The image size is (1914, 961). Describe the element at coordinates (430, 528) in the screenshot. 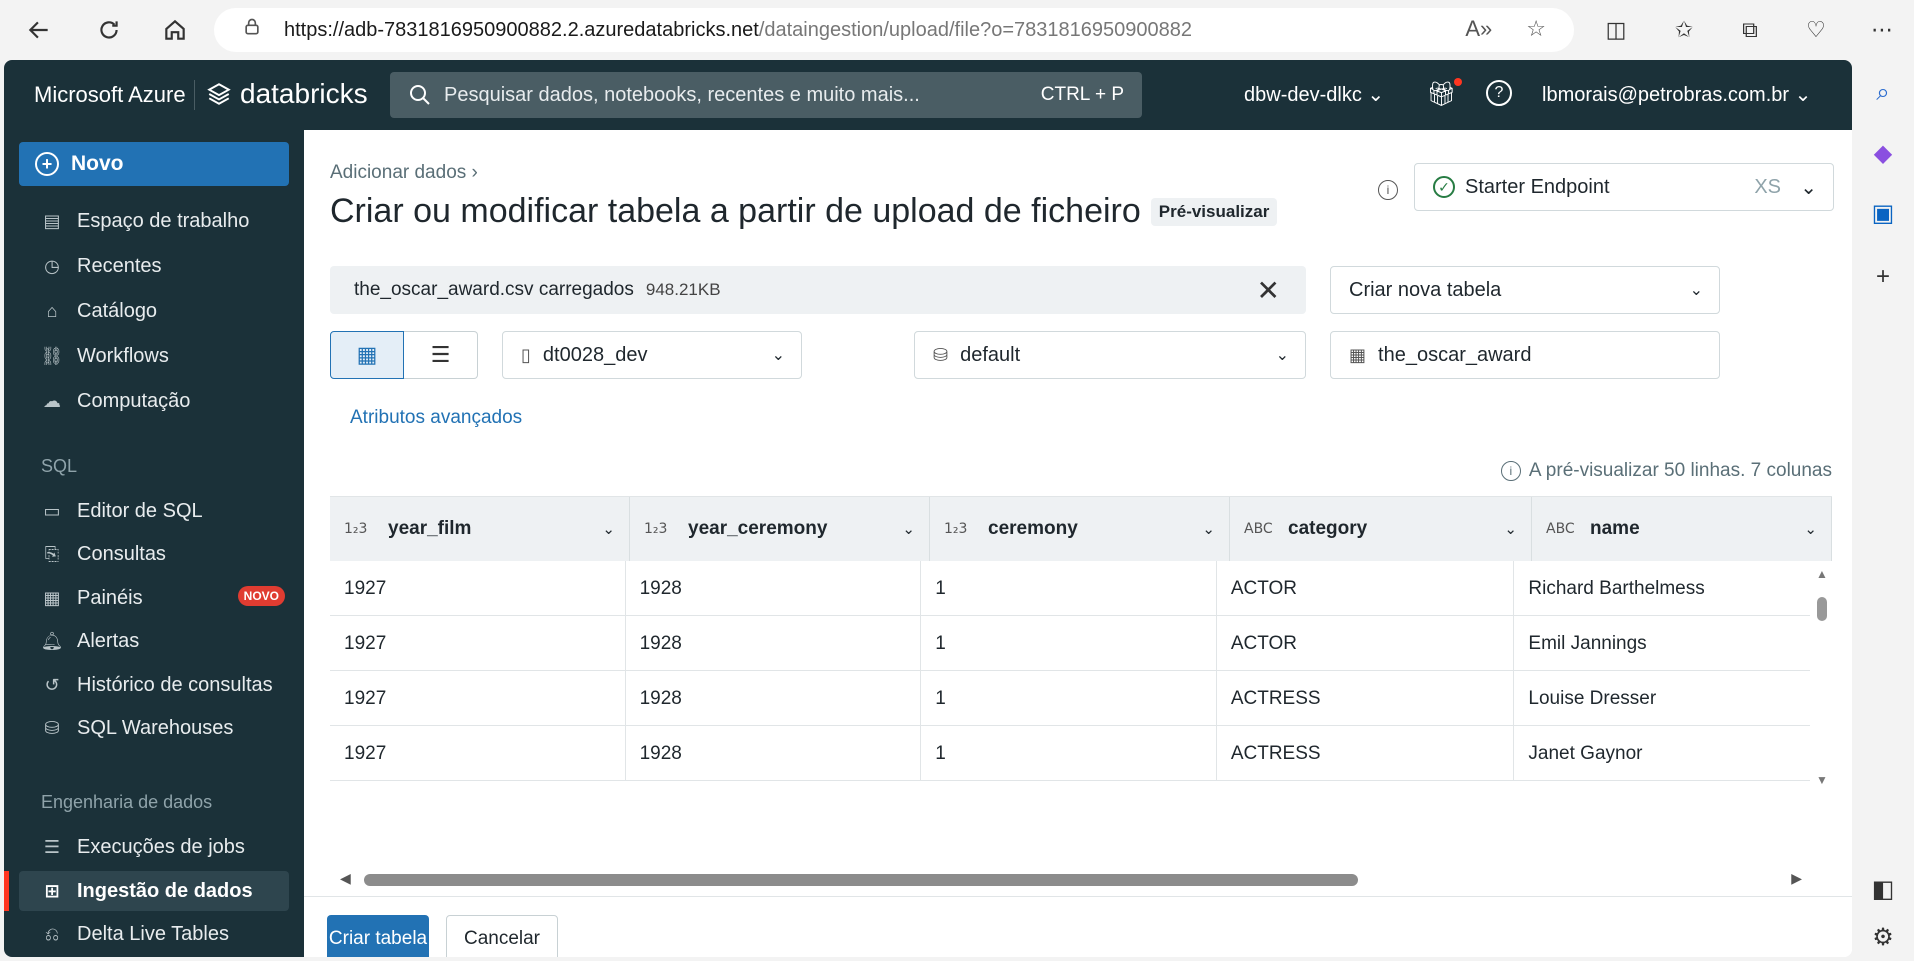

I see `column-name: year_film` at that location.